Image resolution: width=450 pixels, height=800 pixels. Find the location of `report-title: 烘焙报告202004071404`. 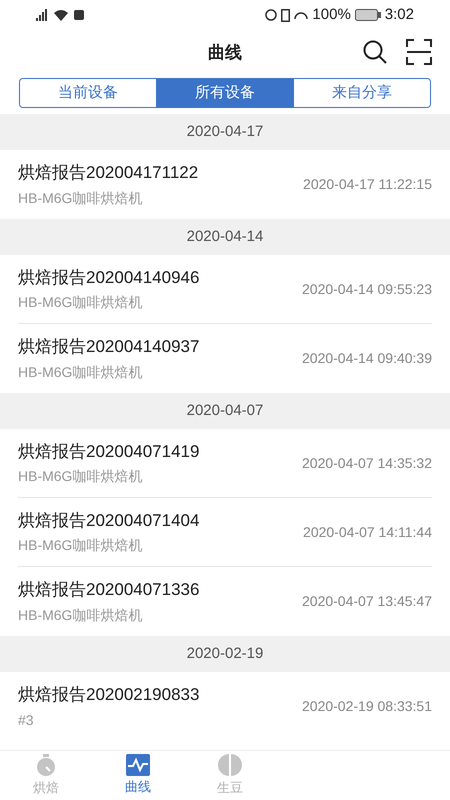

report-title: 烘焙报告202004071404 is located at coordinates (109, 521).